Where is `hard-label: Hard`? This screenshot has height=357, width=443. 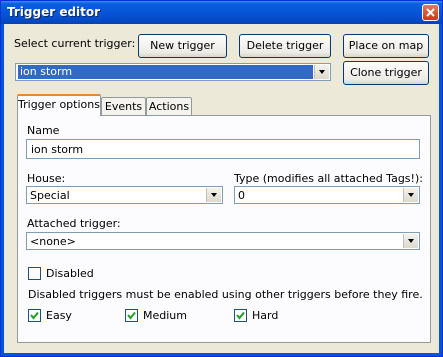
hard-label: Hard is located at coordinates (265, 315).